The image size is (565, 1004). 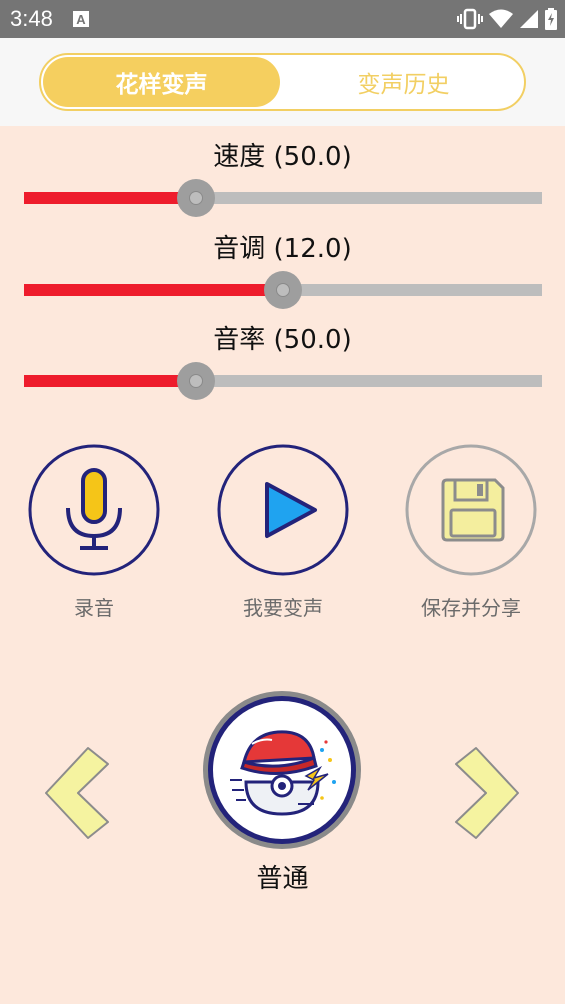 I want to click on signal-icon, so click(x=529, y=21).